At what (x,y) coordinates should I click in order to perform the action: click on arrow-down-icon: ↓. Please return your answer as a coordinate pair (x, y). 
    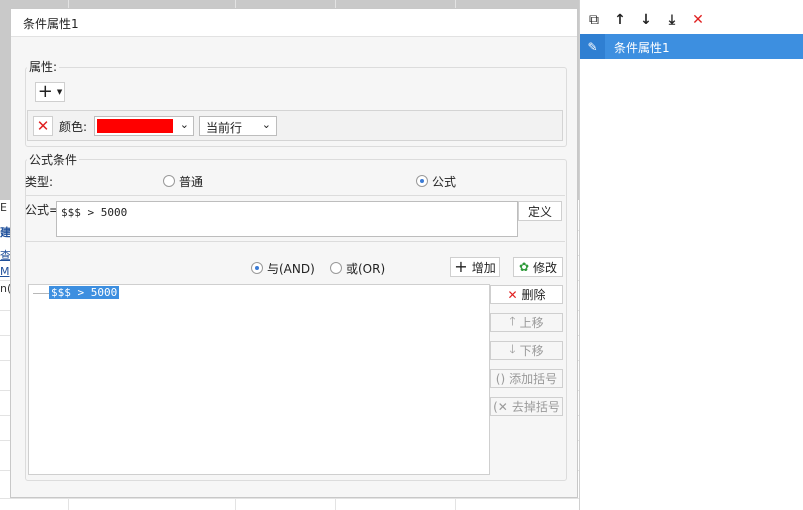
    Looking at the image, I should click on (646, 20).